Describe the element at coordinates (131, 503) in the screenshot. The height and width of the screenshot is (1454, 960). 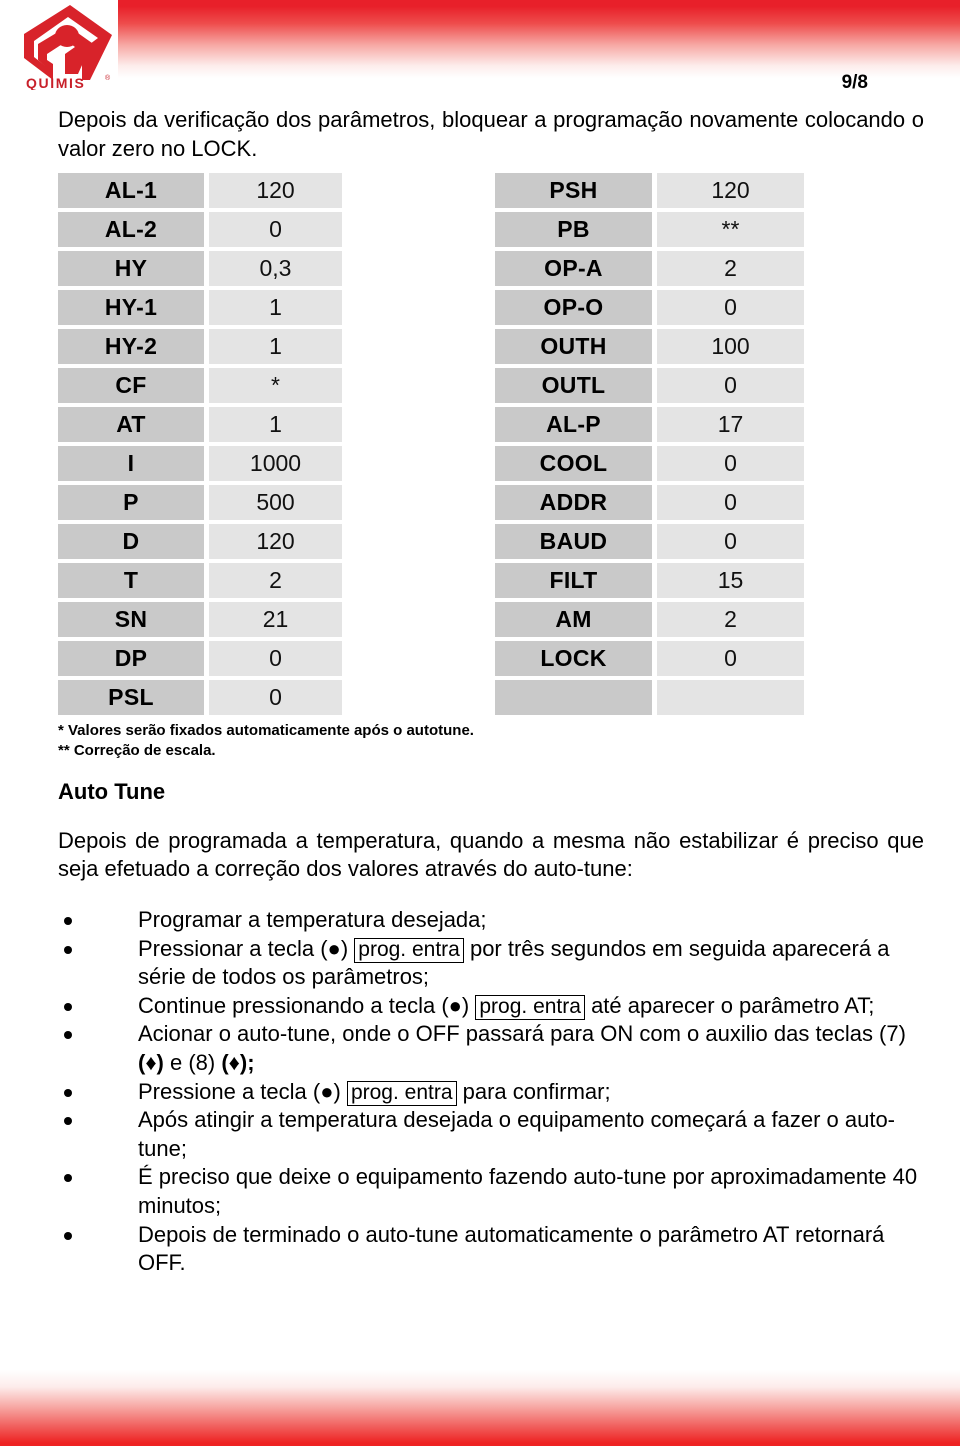
I see `parameter-label: P` at that location.